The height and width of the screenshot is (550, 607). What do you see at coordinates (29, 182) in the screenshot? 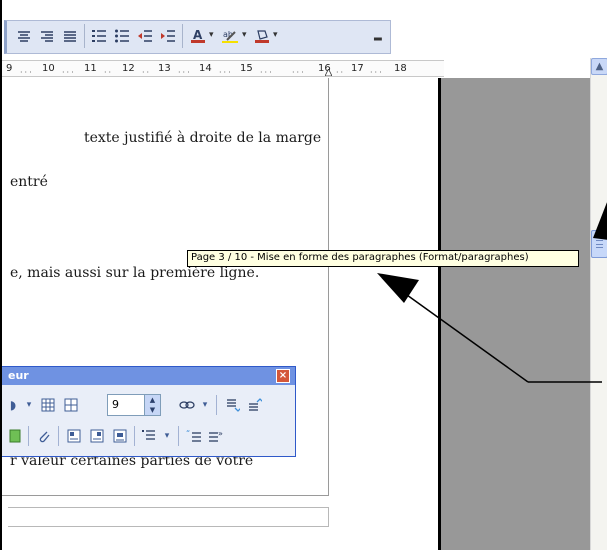
I see `document-line-centered: entré` at bounding box center [29, 182].